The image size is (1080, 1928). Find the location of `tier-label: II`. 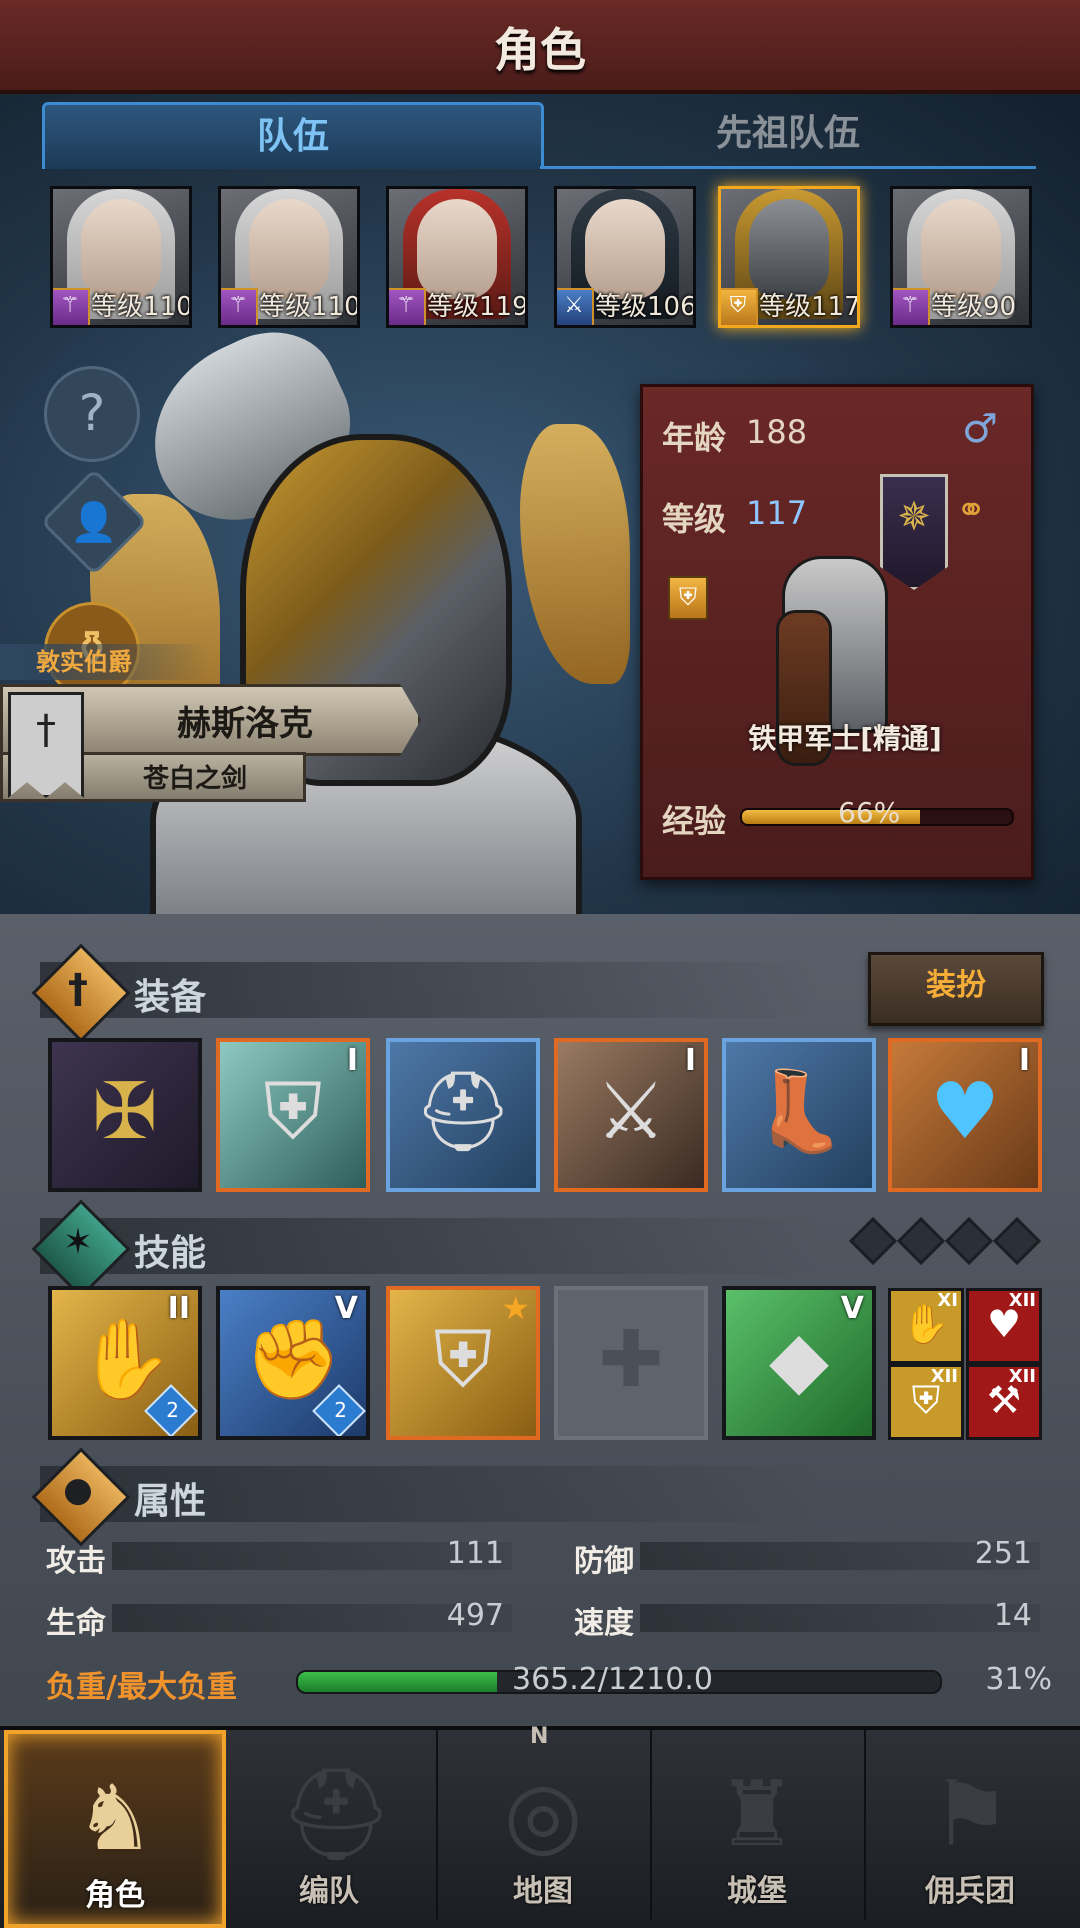

tier-label: II is located at coordinates (178, 1308).